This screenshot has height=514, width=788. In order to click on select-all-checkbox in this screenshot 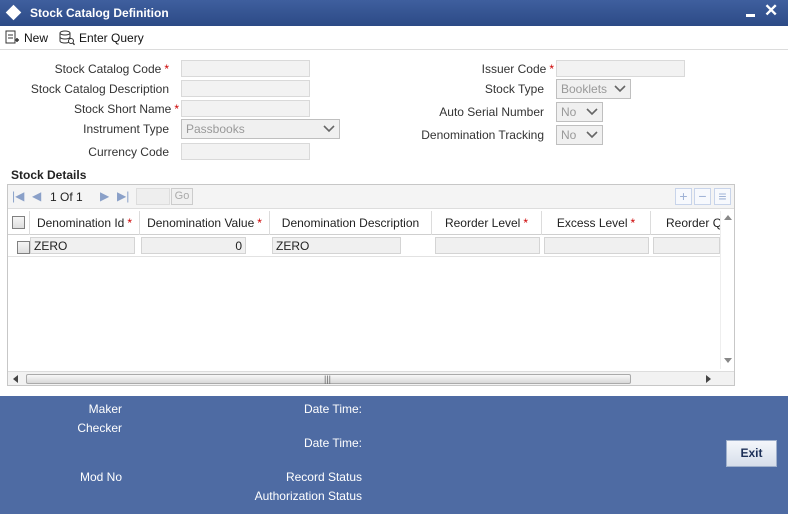, I will do `click(18, 222)`.